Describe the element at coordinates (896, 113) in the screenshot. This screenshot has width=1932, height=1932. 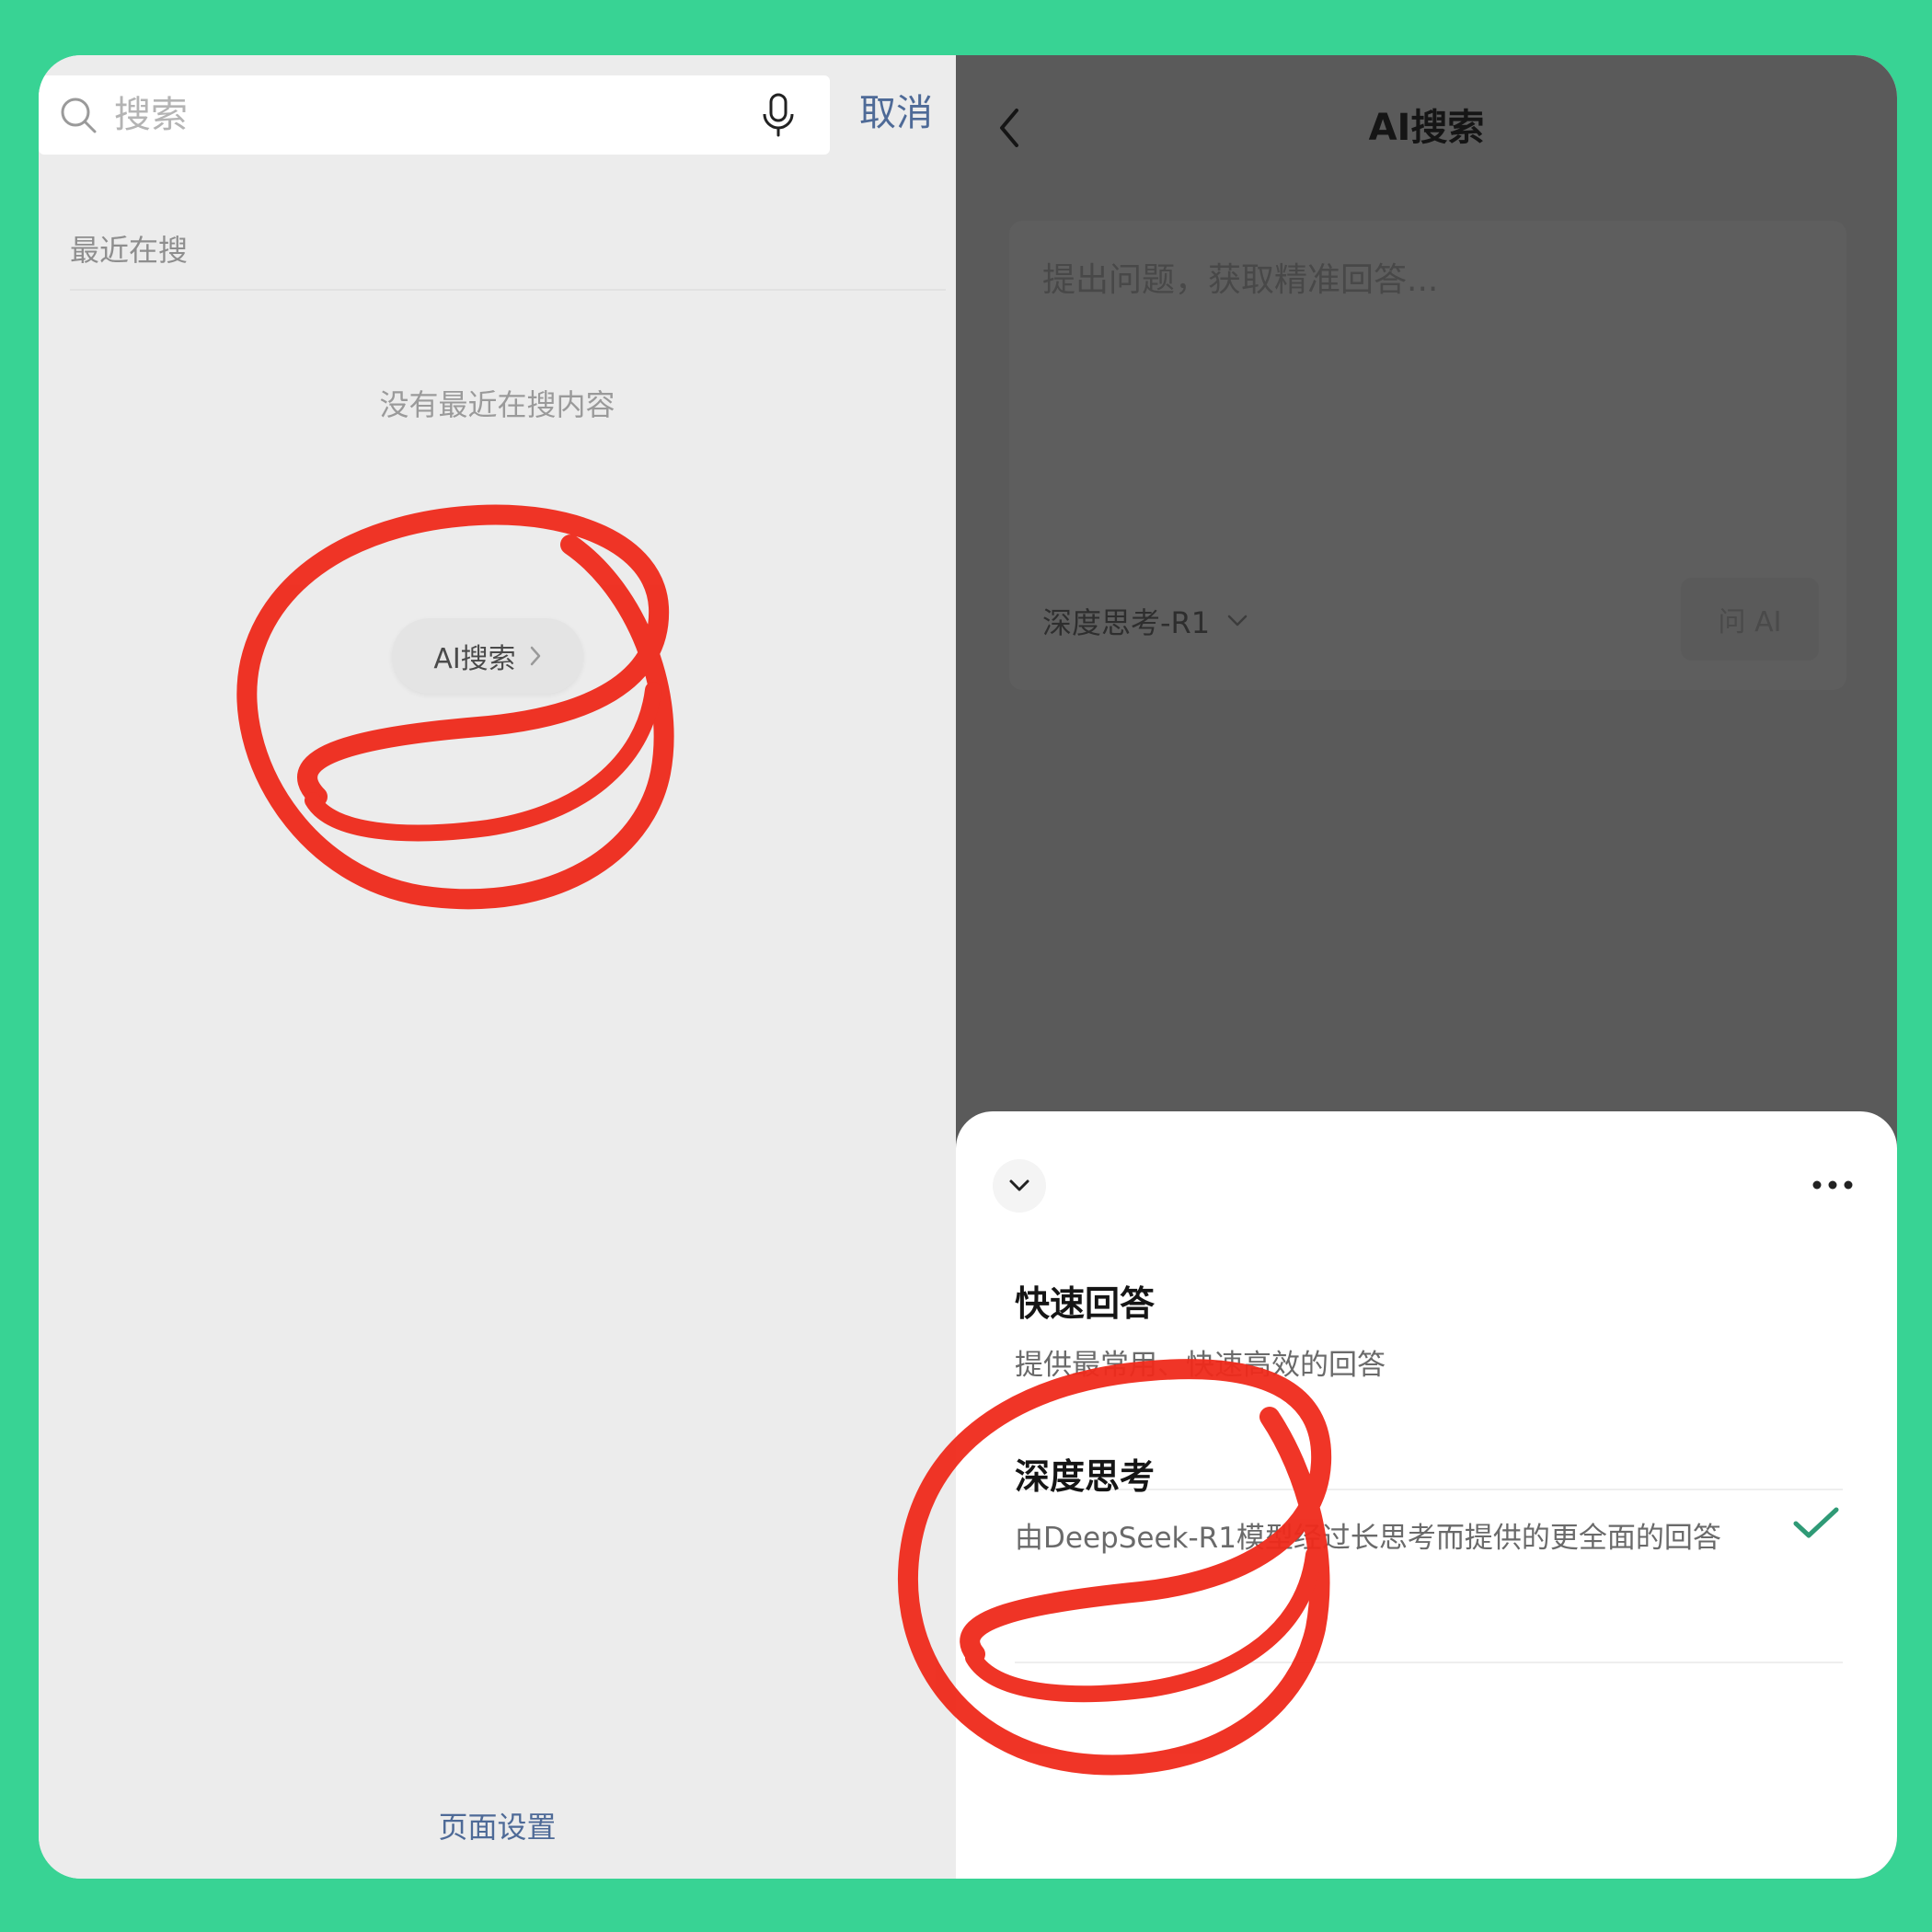
I see `cancel-button: 取消` at that location.